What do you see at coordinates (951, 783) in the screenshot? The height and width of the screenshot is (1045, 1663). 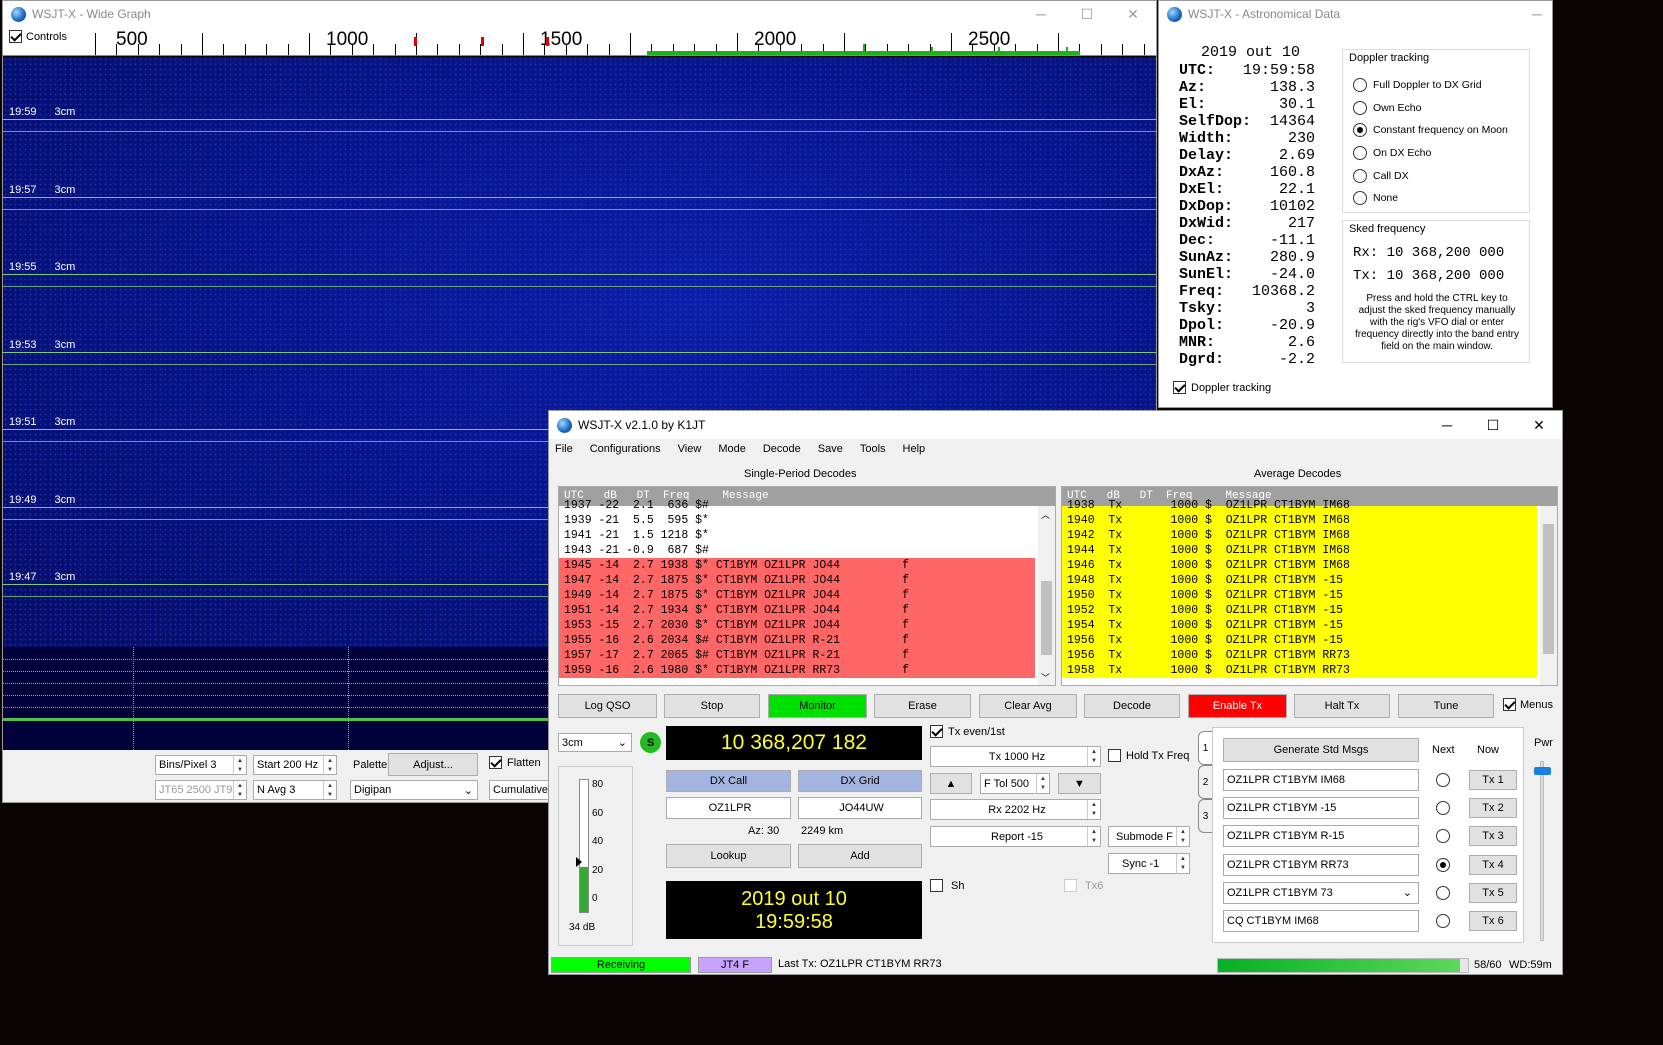 I see `freq-up-button: ▲` at bounding box center [951, 783].